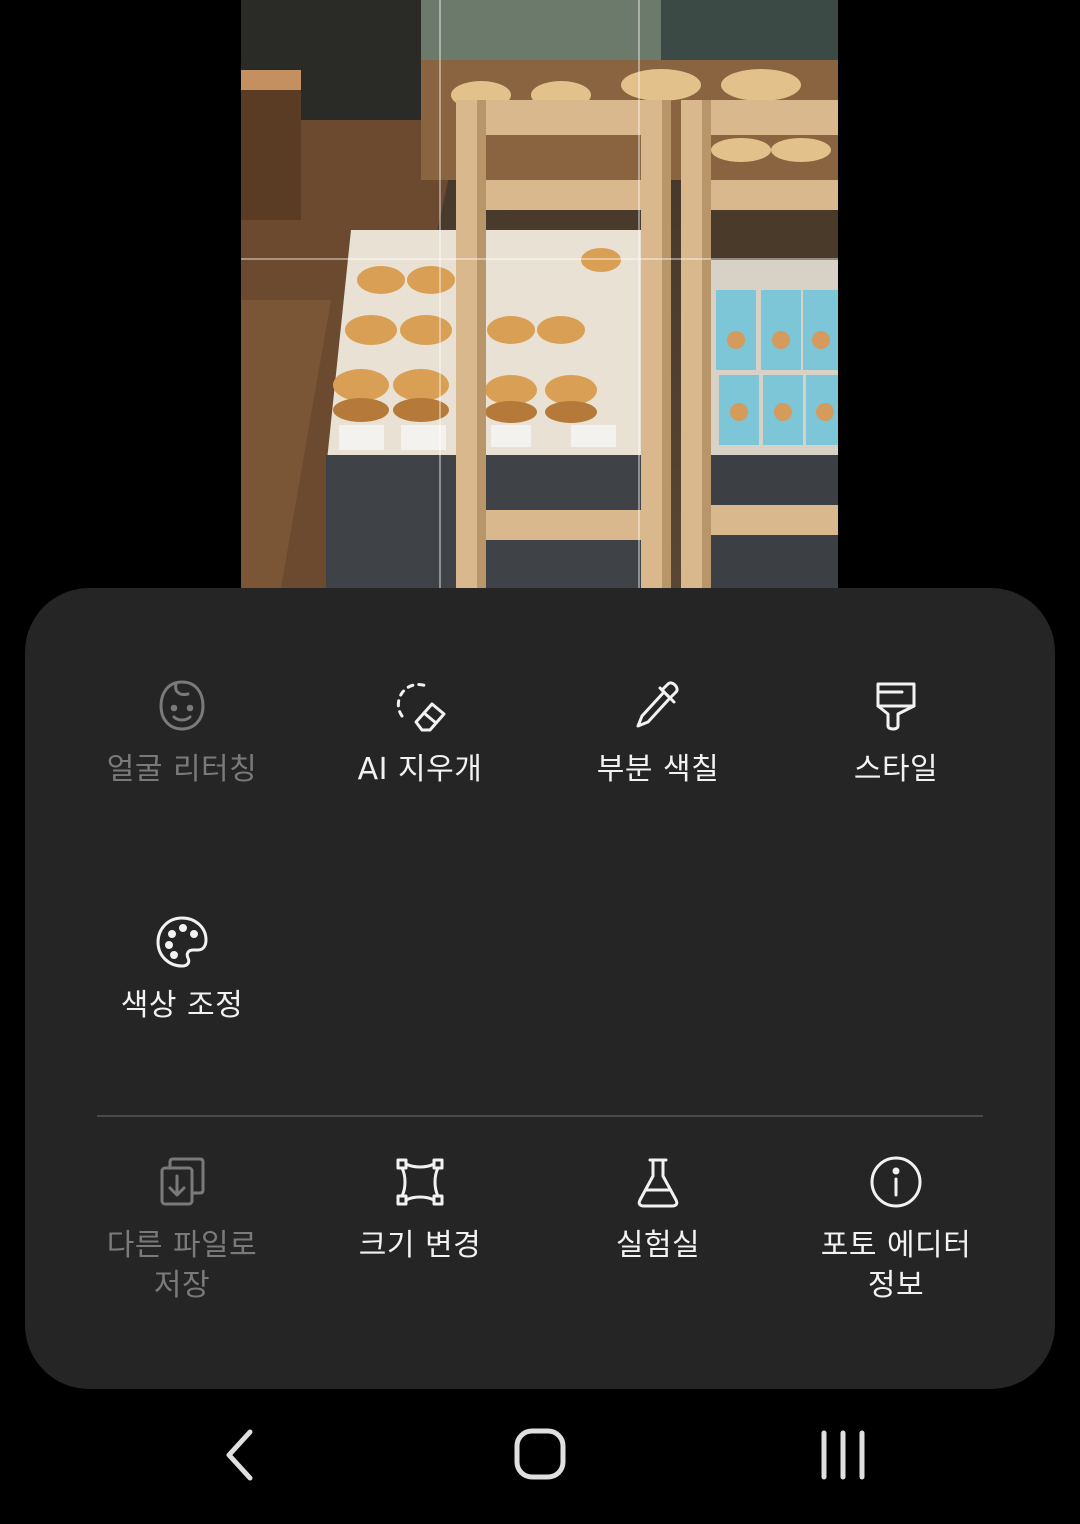 The image size is (1080, 1524). I want to click on style-label: 스타일, so click(896, 769).